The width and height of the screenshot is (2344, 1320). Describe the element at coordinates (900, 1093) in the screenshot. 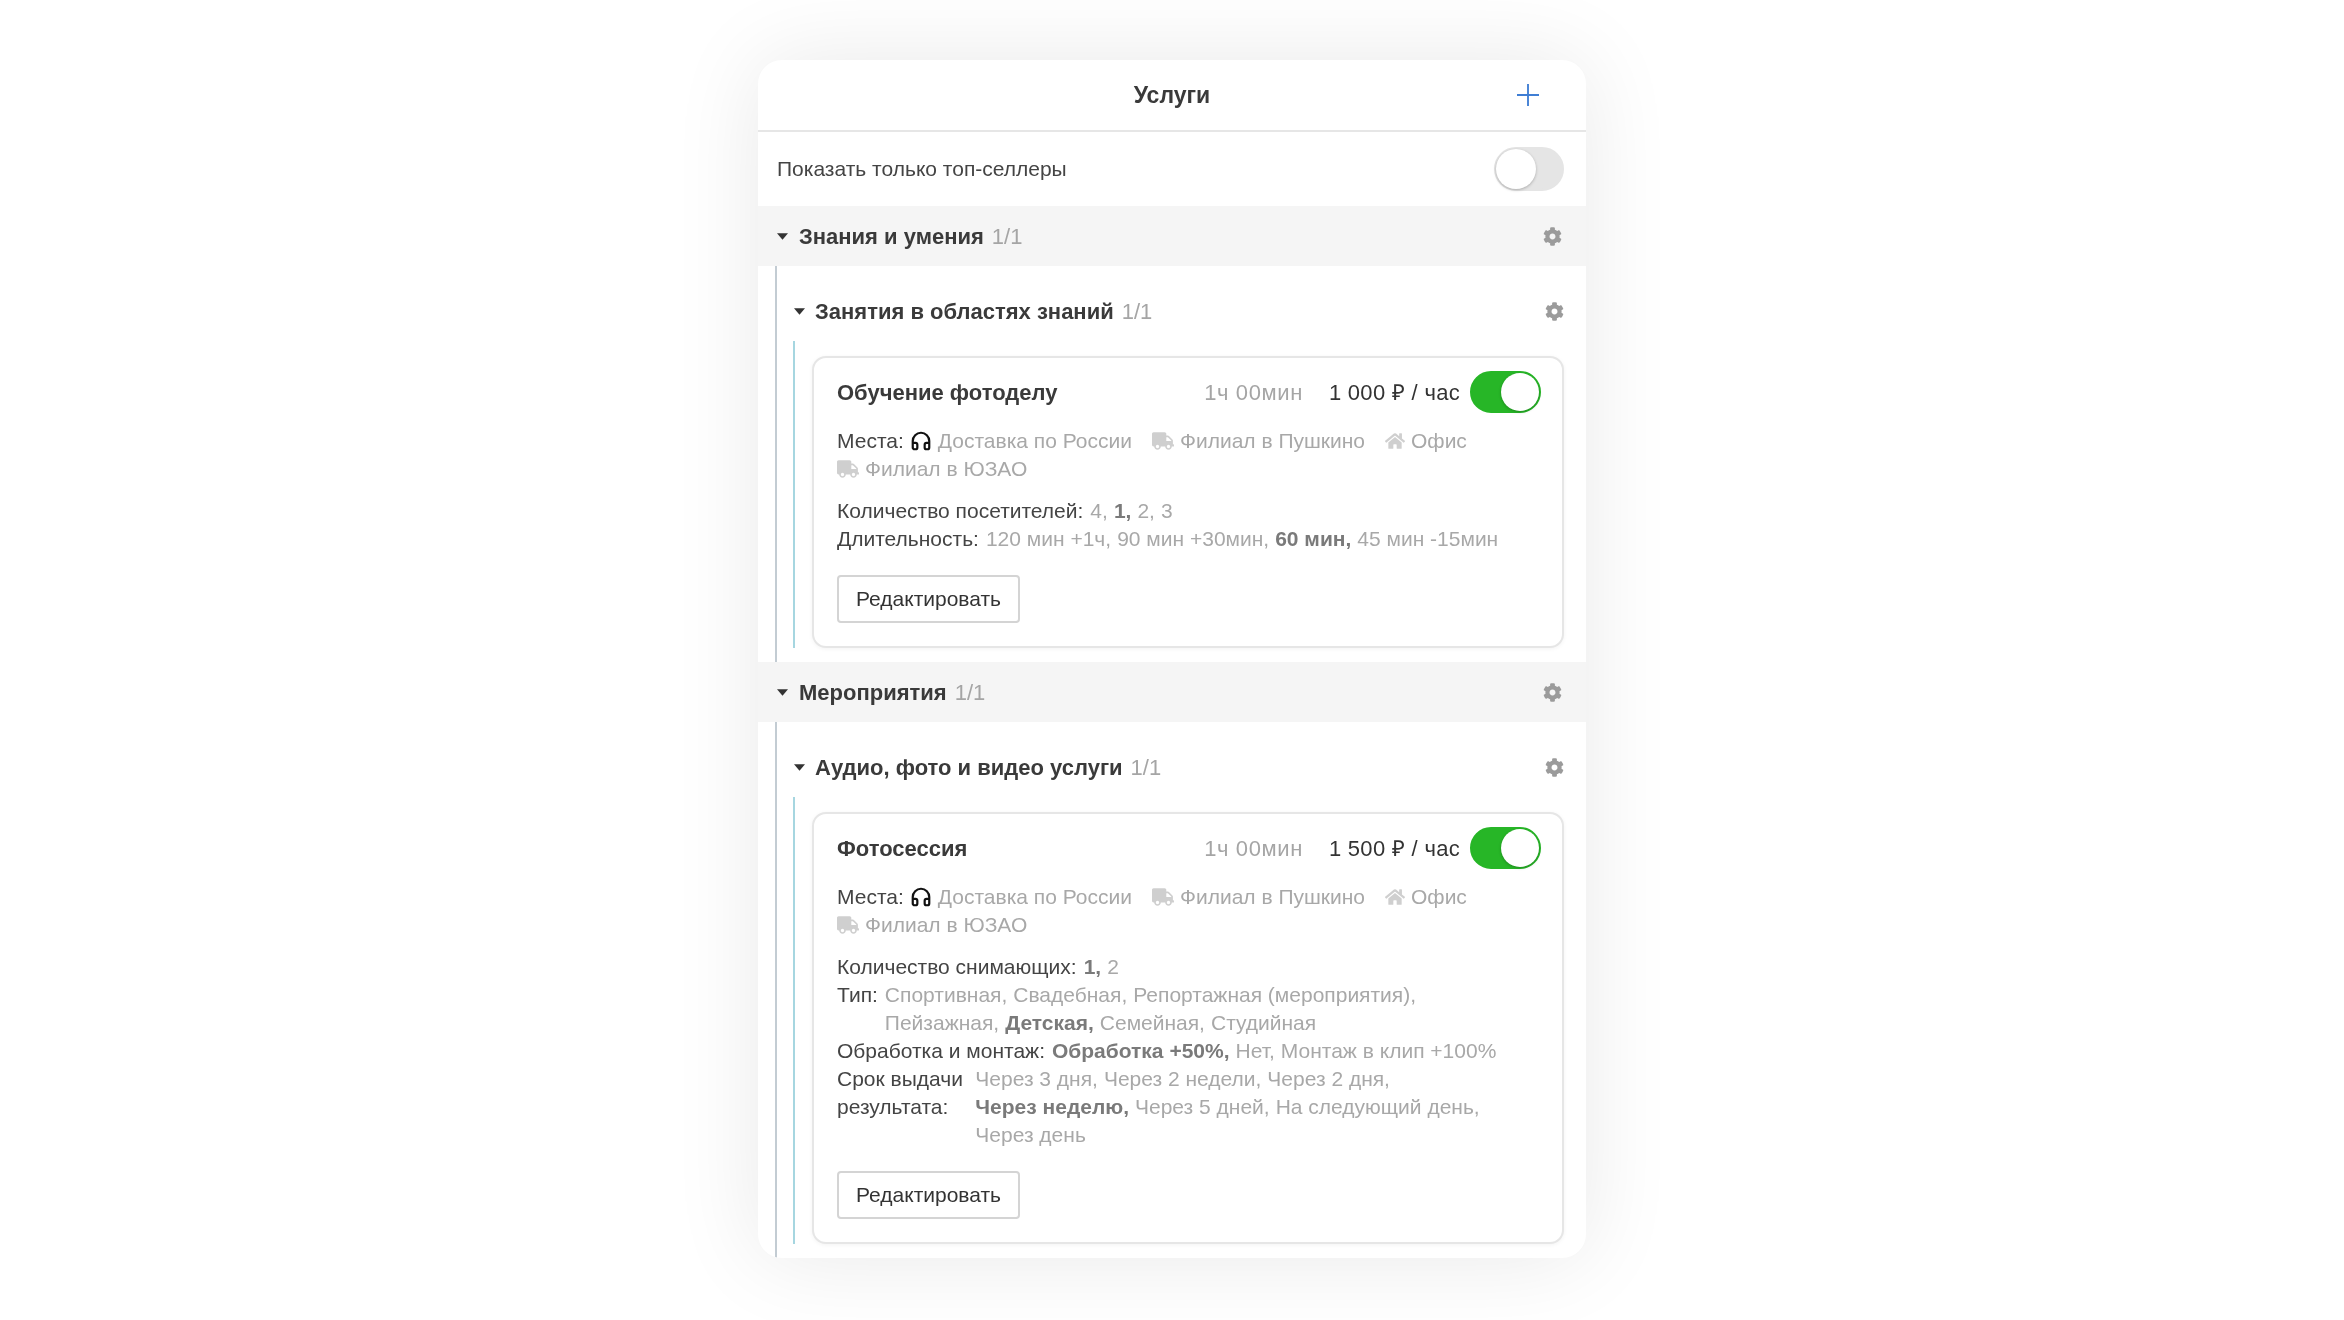

I see `attribute-label: Срок выдачи результата:` at that location.